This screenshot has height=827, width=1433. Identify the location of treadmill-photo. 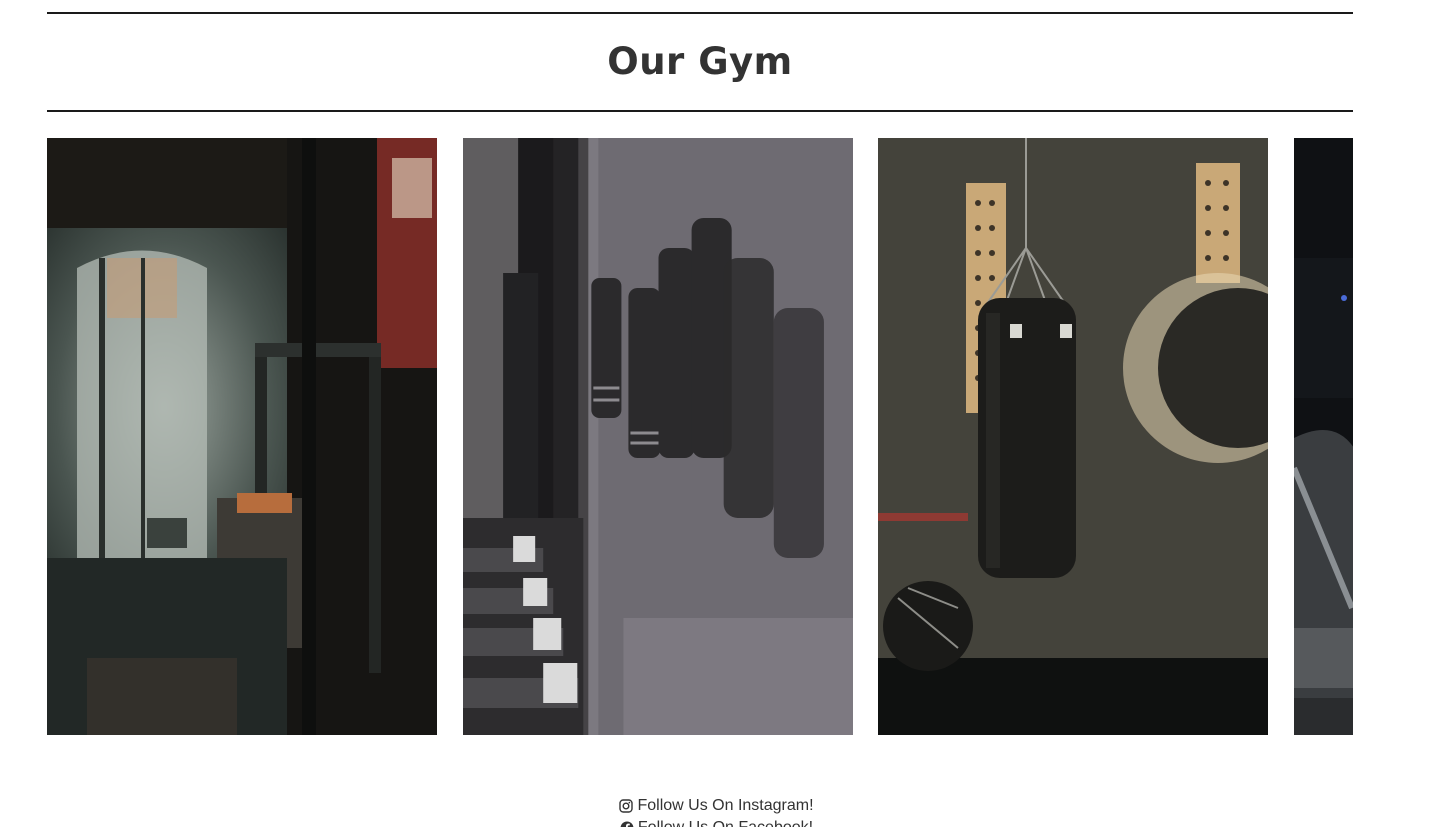
(1323, 436).